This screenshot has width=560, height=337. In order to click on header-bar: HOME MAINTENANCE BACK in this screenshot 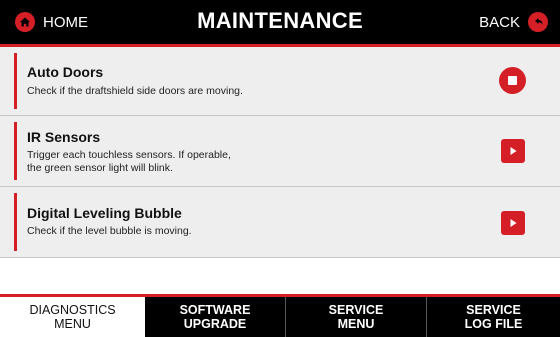, I will do `click(280, 22)`.